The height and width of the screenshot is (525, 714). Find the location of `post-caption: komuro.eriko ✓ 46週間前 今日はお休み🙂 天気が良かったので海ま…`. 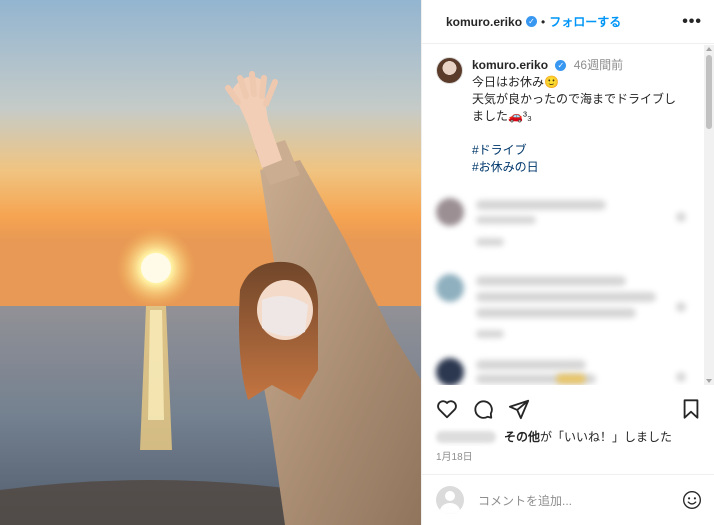

post-caption: komuro.eriko ✓ 46週間前 今日はお休み🙂 天気が良かったので海ま… is located at coordinates (563, 110).